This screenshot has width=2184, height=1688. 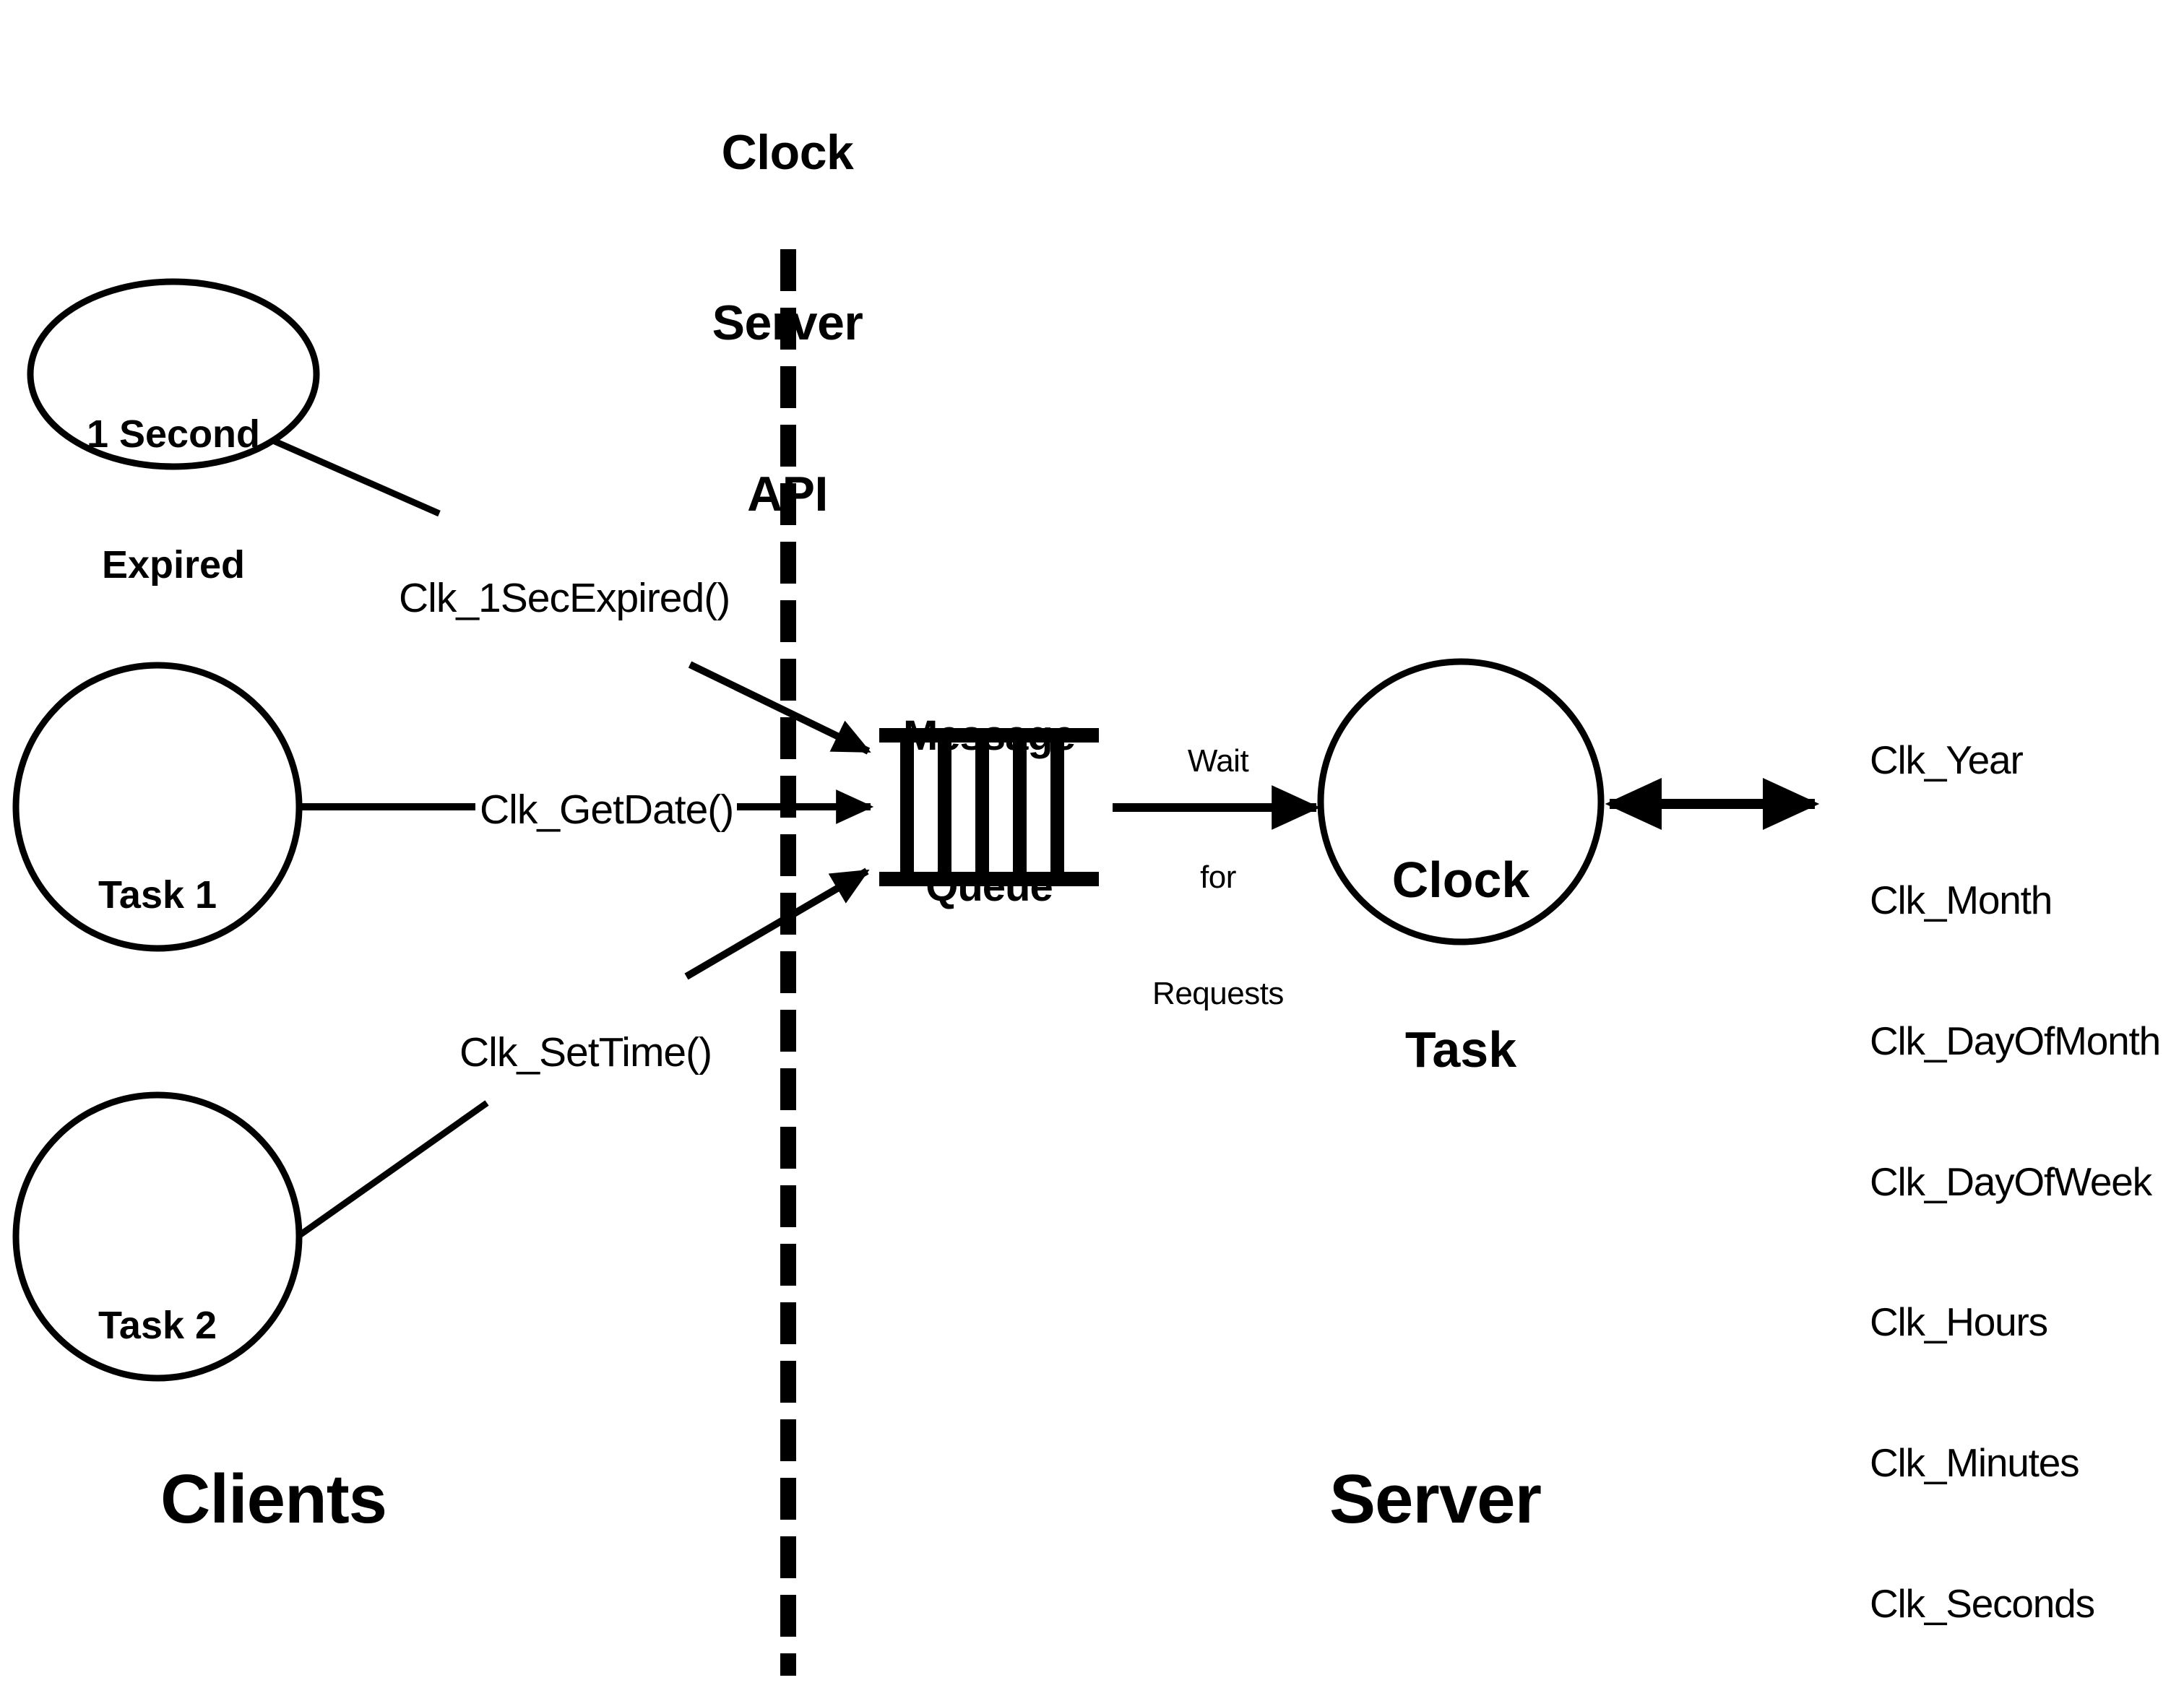 I want to click on clk-1secexpired-label: Clk_1SecExpired(), so click(x=564, y=598).